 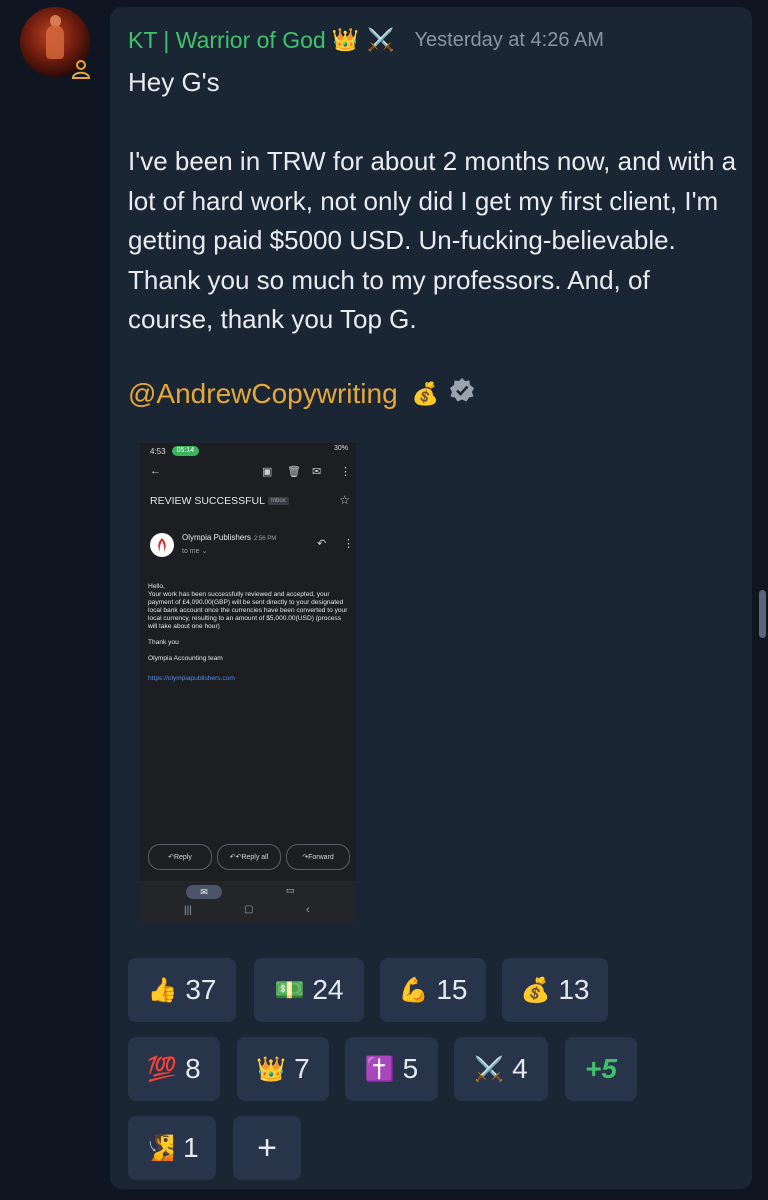 What do you see at coordinates (762, 614) in the screenshot?
I see `scrollbar-thumb` at bounding box center [762, 614].